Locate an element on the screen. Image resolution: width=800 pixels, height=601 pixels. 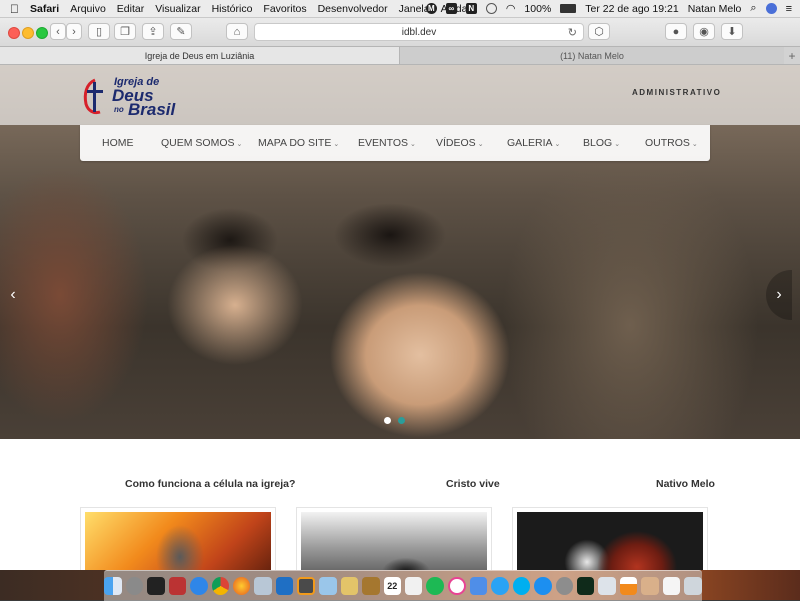
section-title-cristo-vive: Cristo vive is located at coordinates (473, 484).